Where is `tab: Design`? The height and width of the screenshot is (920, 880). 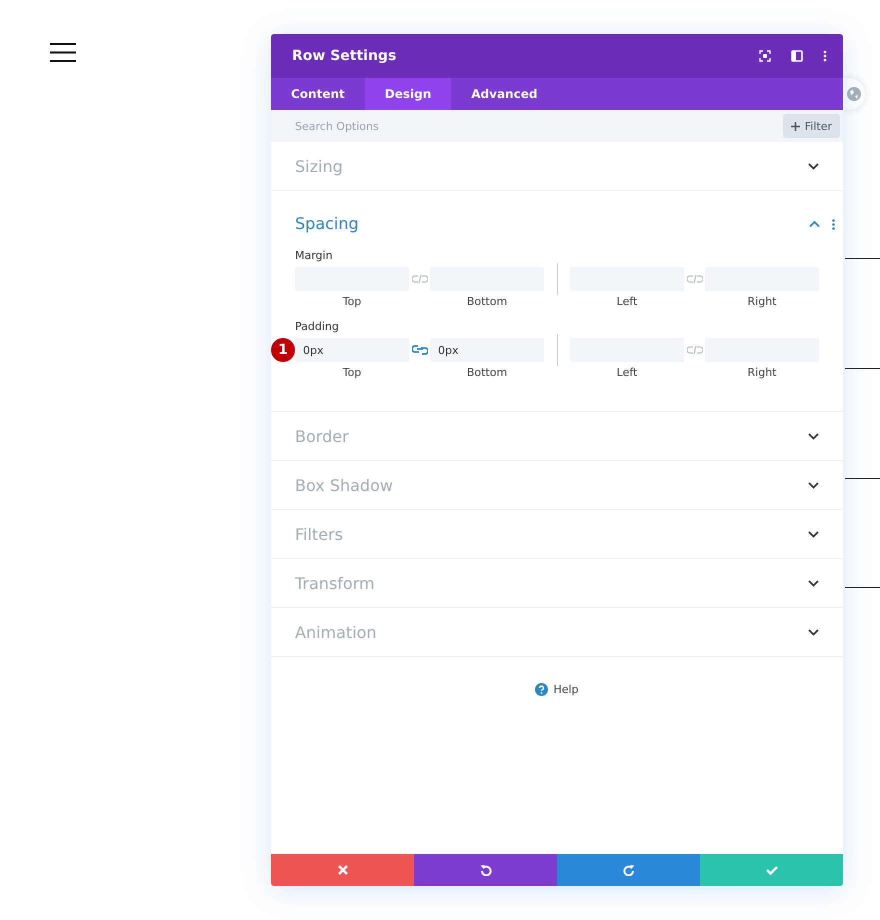
tab: Design is located at coordinates (408, 94).